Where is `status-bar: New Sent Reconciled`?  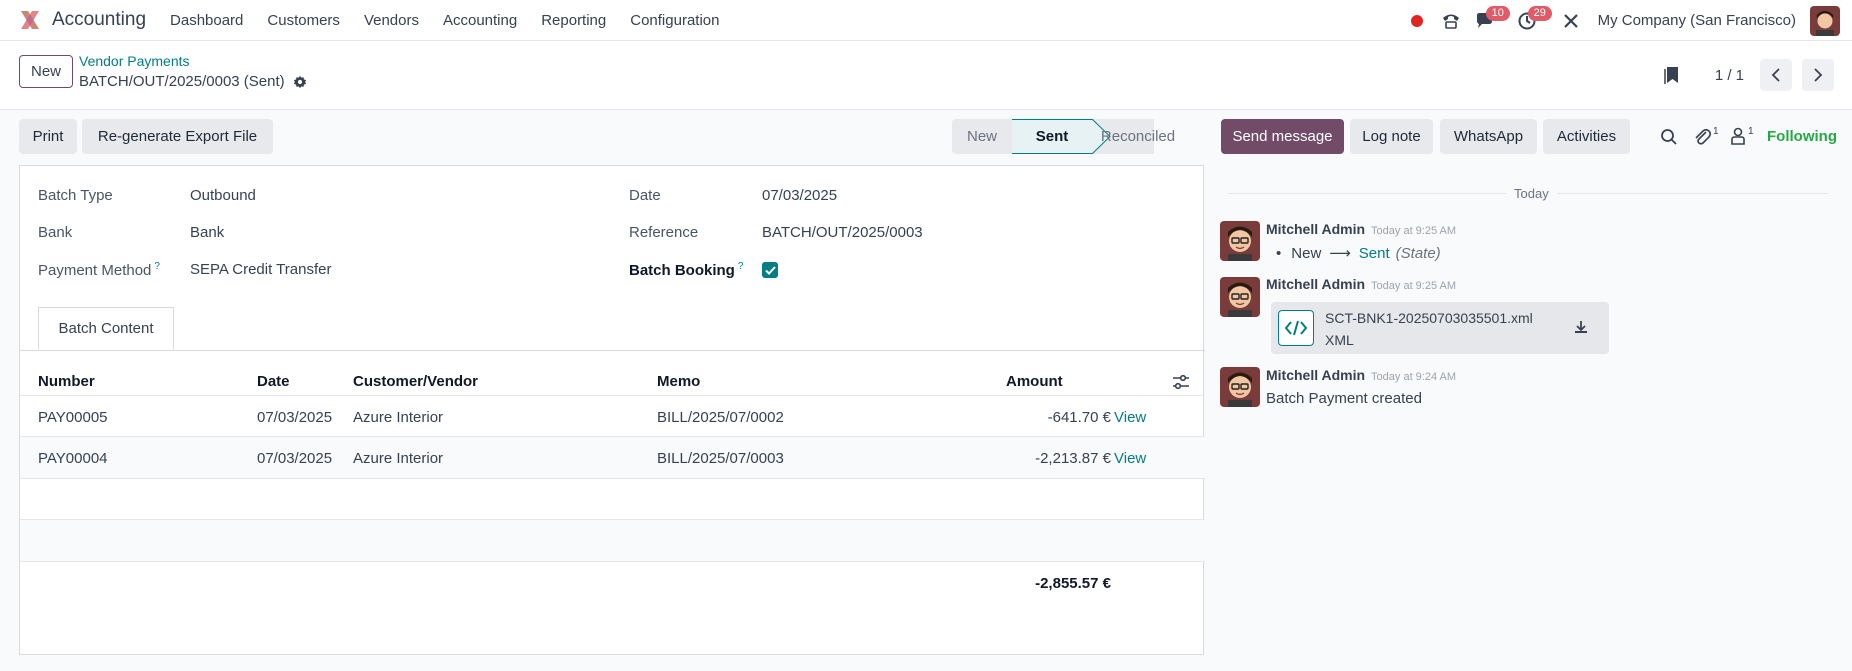 status-bar: New Sent Reconciled is located at coordinates (1063, 136).